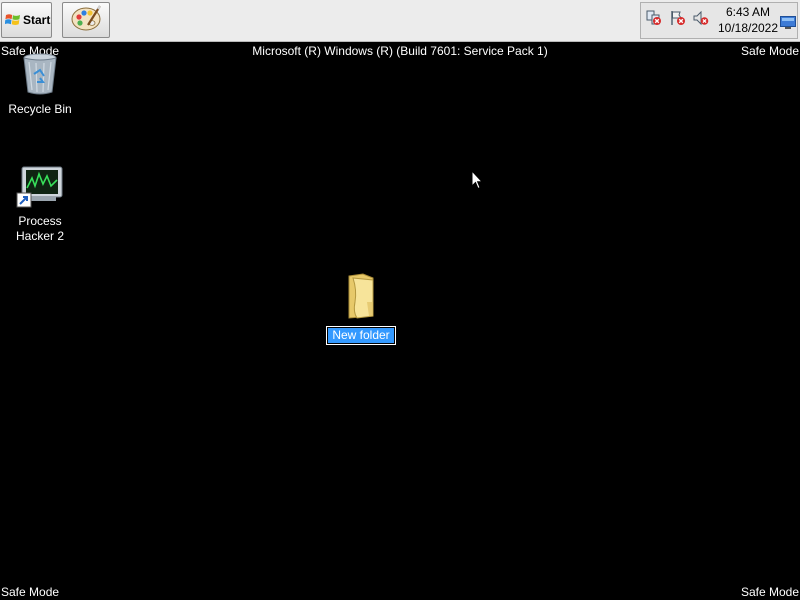 The image size is (800, 600). Describe the element at coordinates (40, 221) in the screenshot. I see `process-hacker-label-line1: Process` at that location.